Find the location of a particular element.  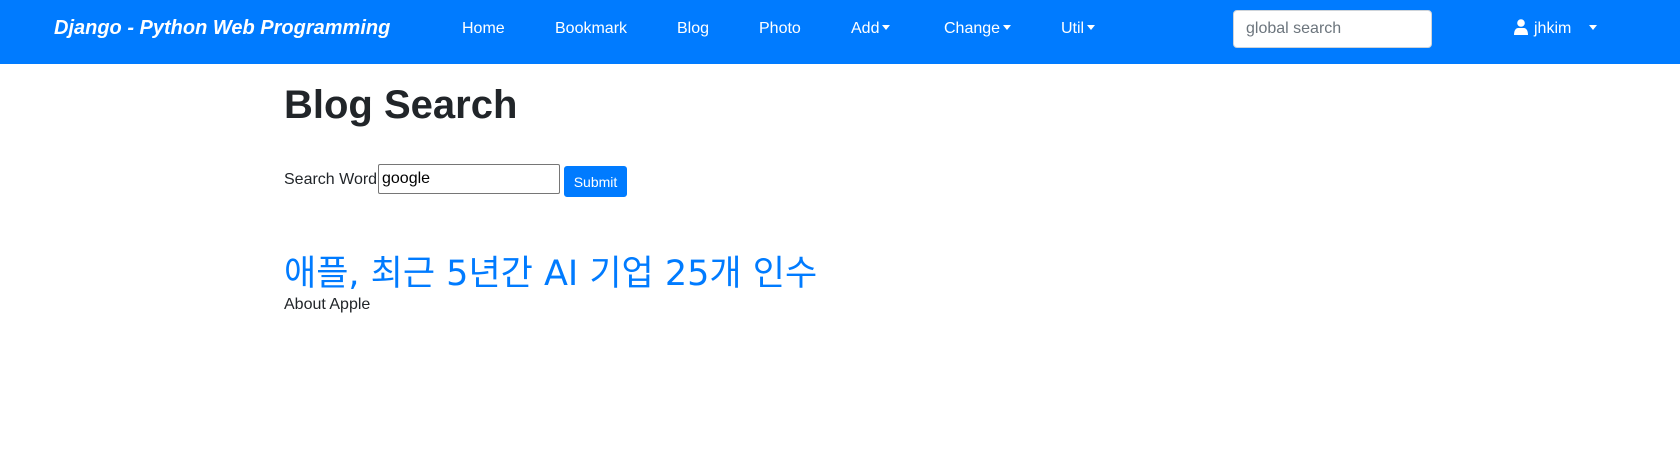

user-name: jhkim is located at coordinates (1553, 28).